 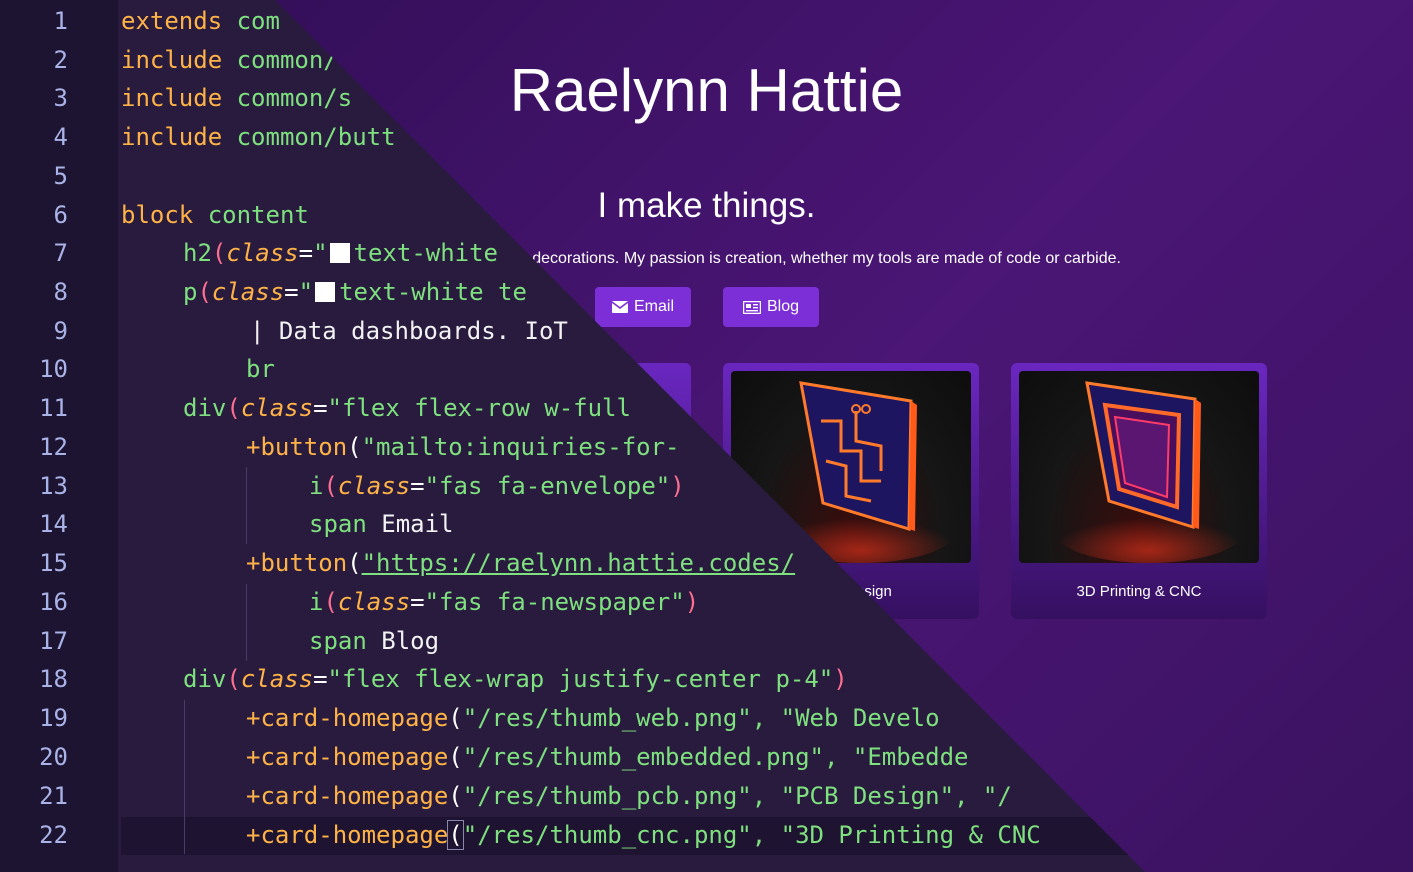 What do you see at coordinates (53, 641) in the screenshot?
I see `line-number: 17` at bounding box center [53, 641].